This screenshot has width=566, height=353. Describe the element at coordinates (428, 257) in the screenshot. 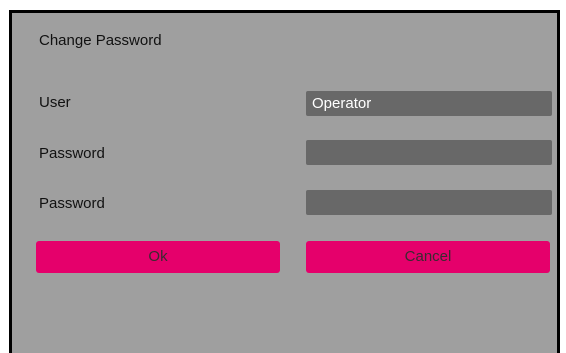

I see `cancel-button: Cancel` at that location.